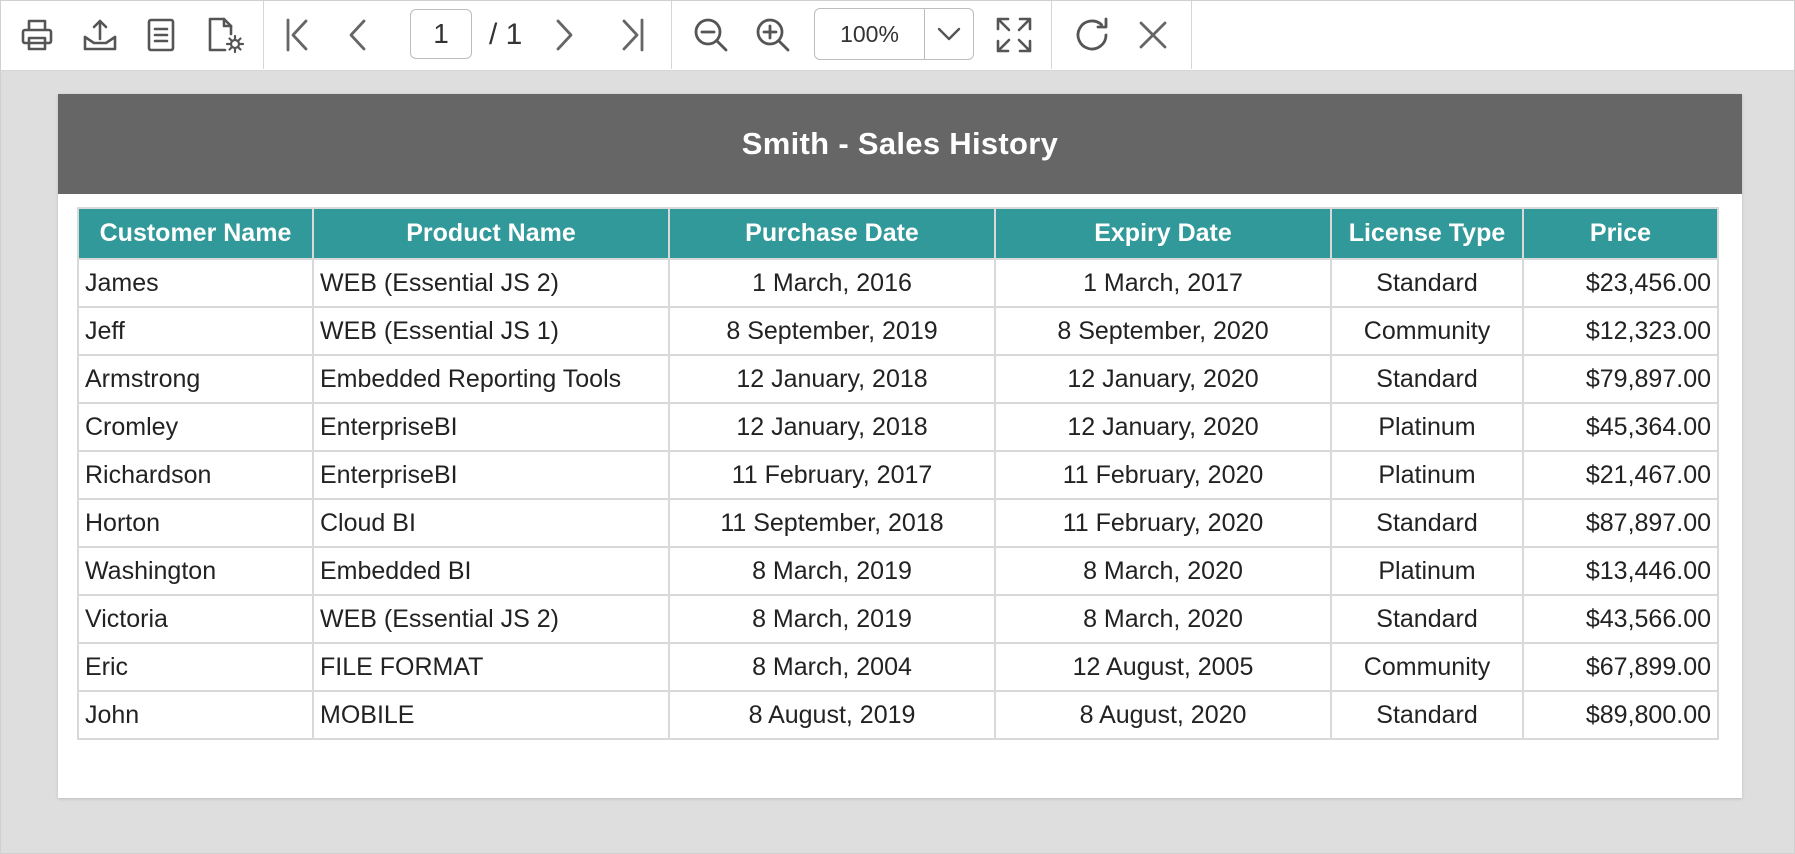 The image size is (1795, 854). What do you see at coordinates (195, 283) in the screenshot?
I see `table-cell: James` at bounding box center [195, 283].